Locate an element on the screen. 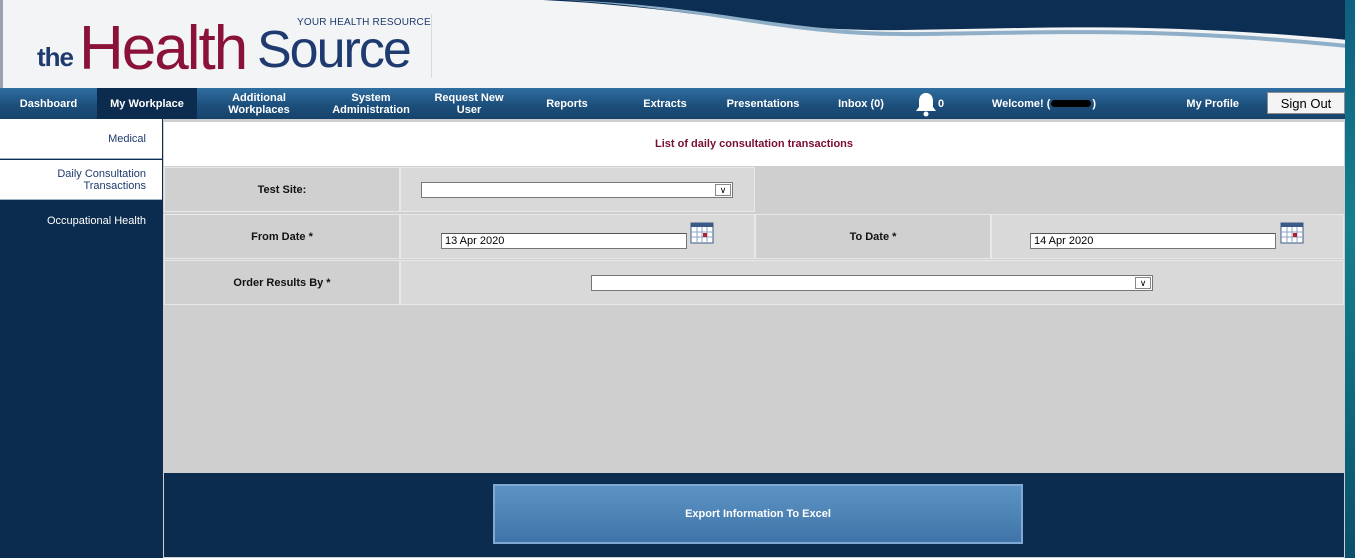 This screenshot has width=1355, height=558. test-site-label: Test Site: is located at coordinates (282, 189).